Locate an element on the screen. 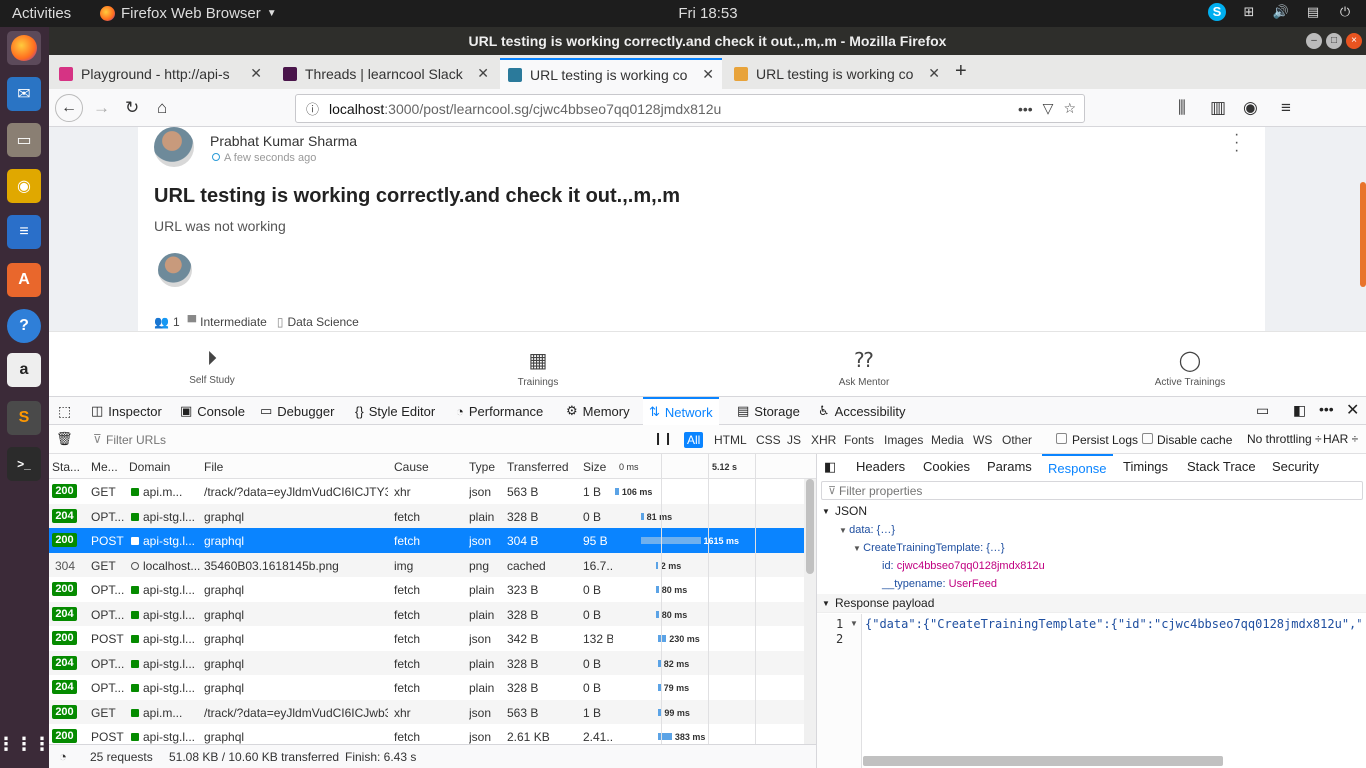  horizontal-scrollbar is located at coordinates (1043, 761).